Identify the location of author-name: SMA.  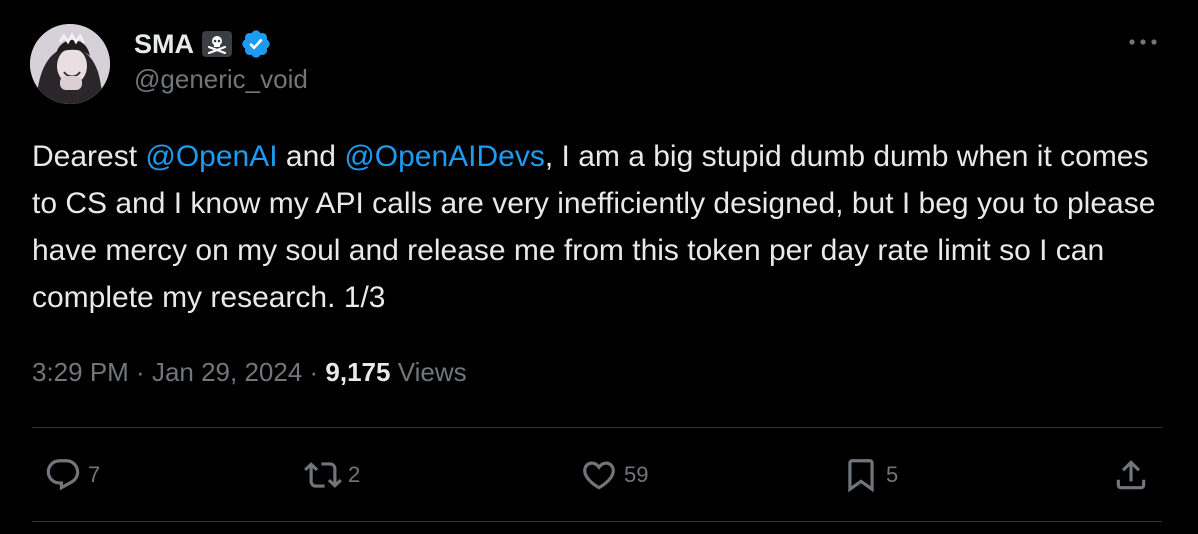
(164, 44).